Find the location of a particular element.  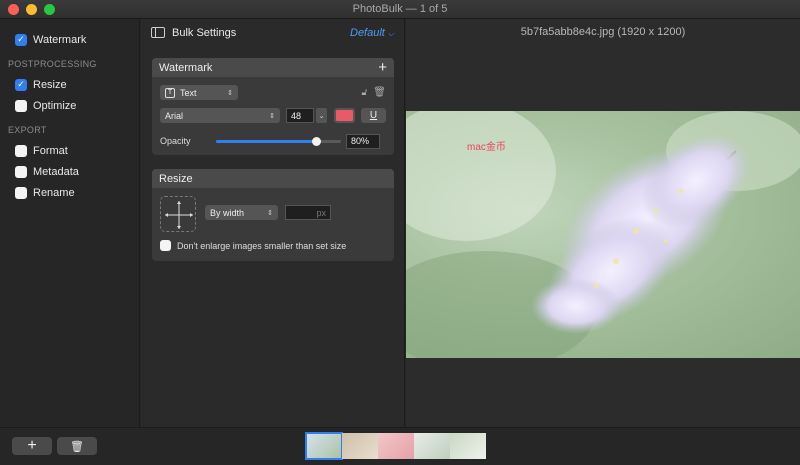

sidebar-item-optimize: Optimize is located at coordinates (69, 105).